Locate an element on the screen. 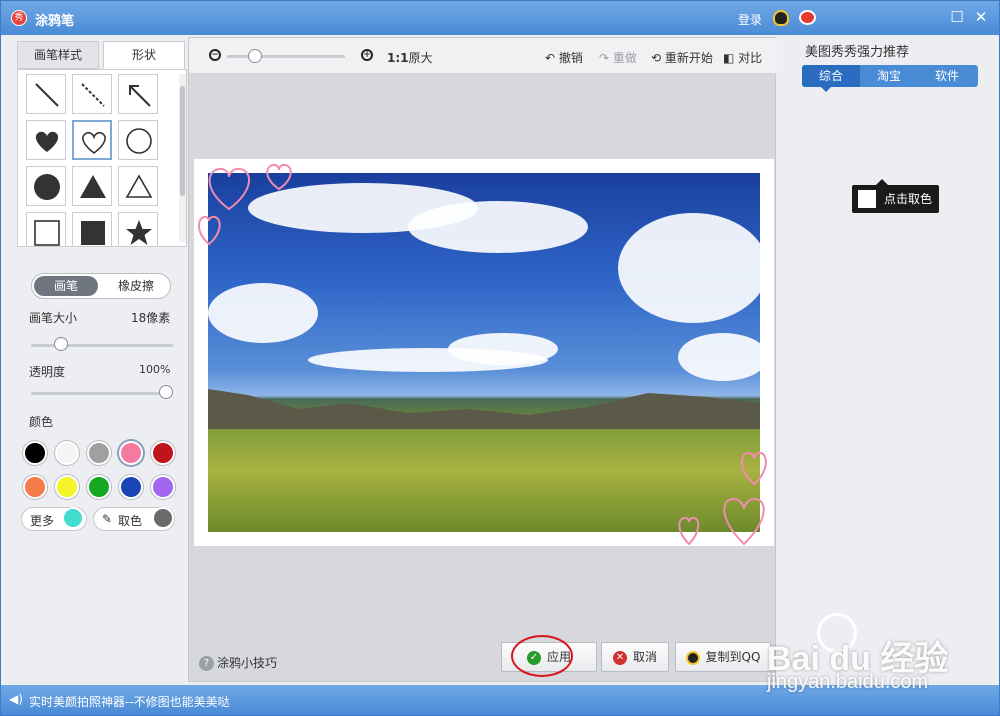  more-color-swatch is located at coordinates (73, 518).